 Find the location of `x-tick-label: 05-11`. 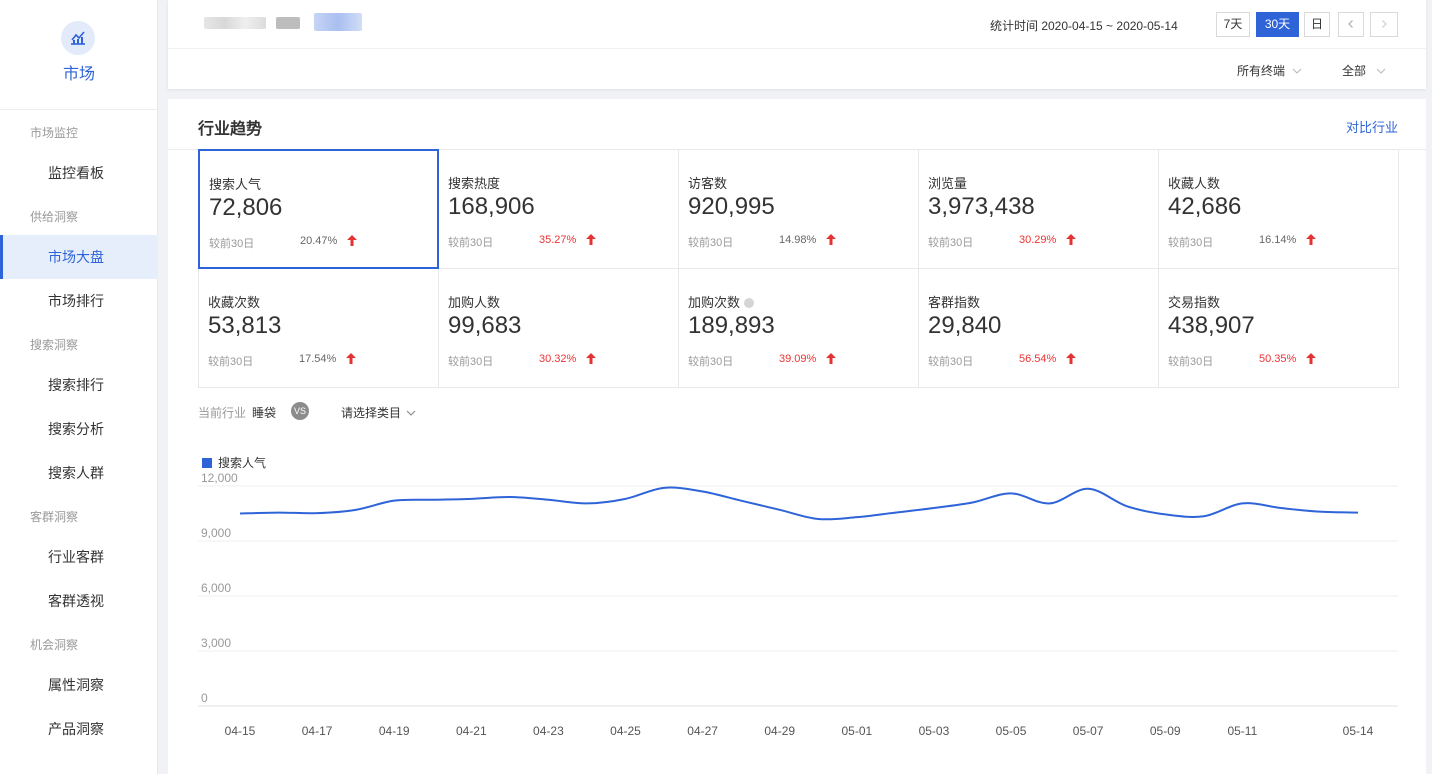

x-tick-label: 05-11 is located at coordinates (1242, 731).